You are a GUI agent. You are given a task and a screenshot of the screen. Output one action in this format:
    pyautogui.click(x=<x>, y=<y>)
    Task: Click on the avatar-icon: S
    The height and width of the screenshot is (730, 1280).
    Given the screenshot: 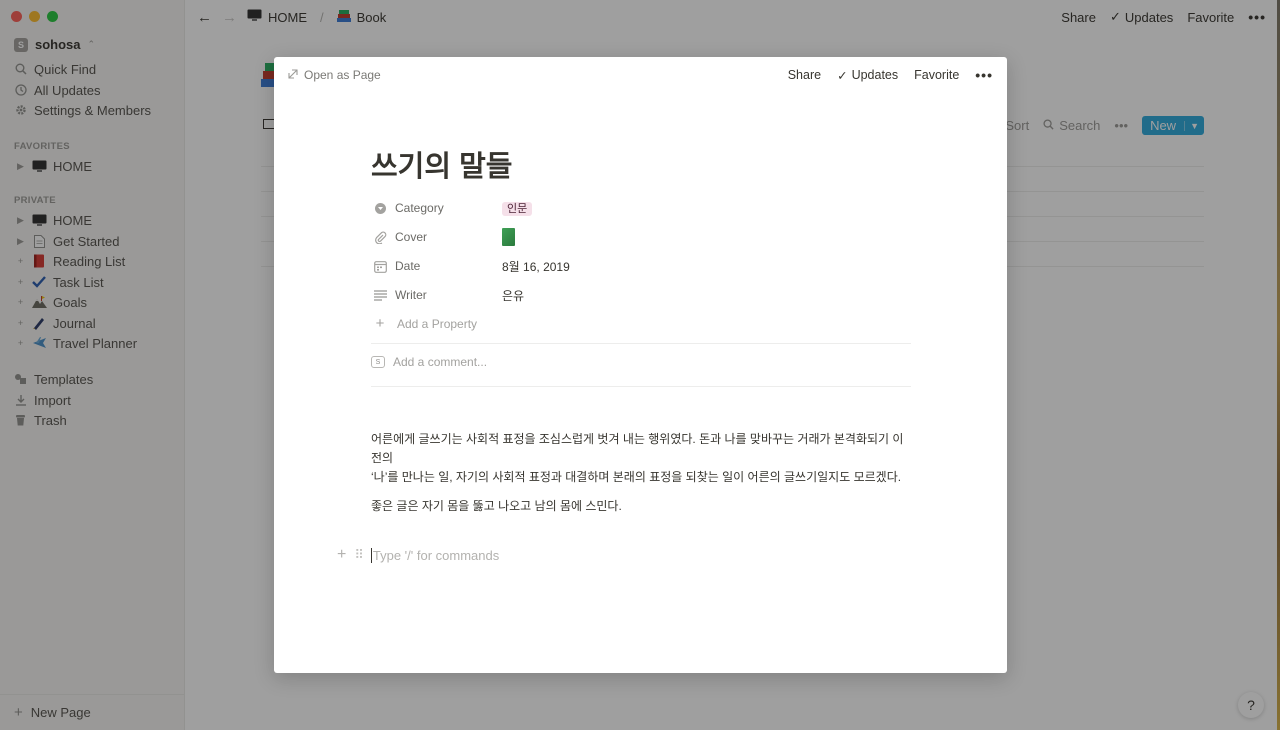 What is the action you would take?
    pyautogui.click(x=378, y=362)
    